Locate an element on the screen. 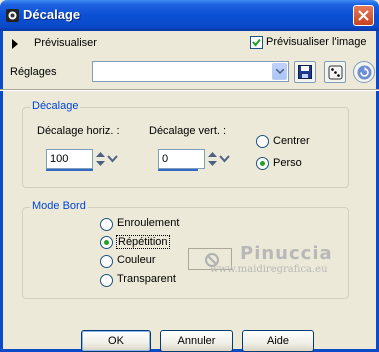  close-icon is located at coordinates (363, 15).